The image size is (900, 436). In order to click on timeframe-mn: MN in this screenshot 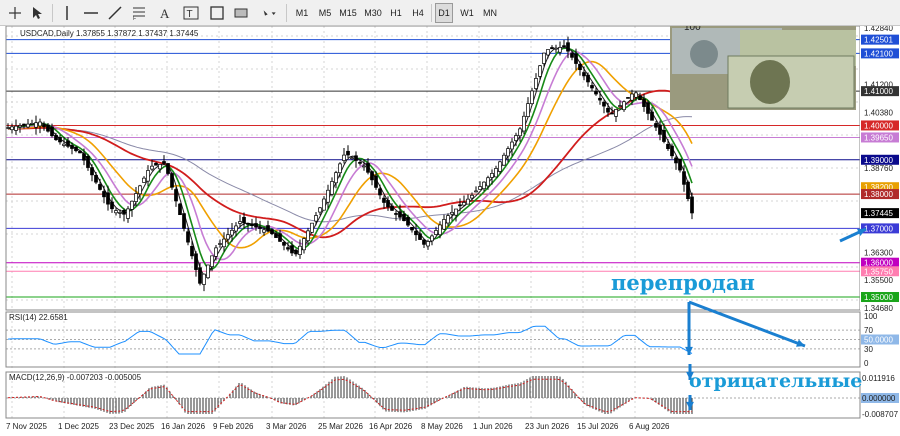, I will do `click(490, 13)`.